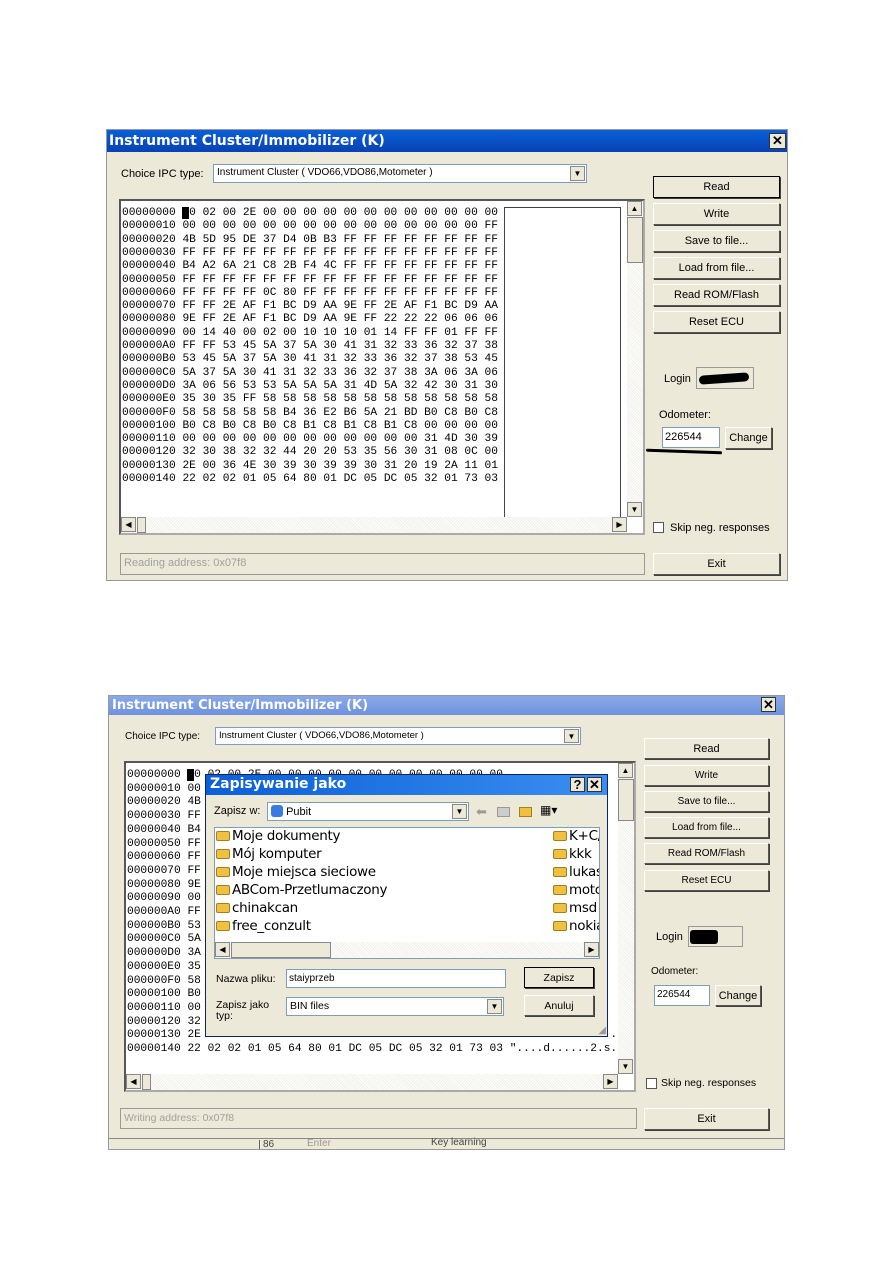 Image resolution: width=893 pixels, height=1263 pixels. I want to click on file-item: ABCom-Przetlumaczony, so click(301, 890).